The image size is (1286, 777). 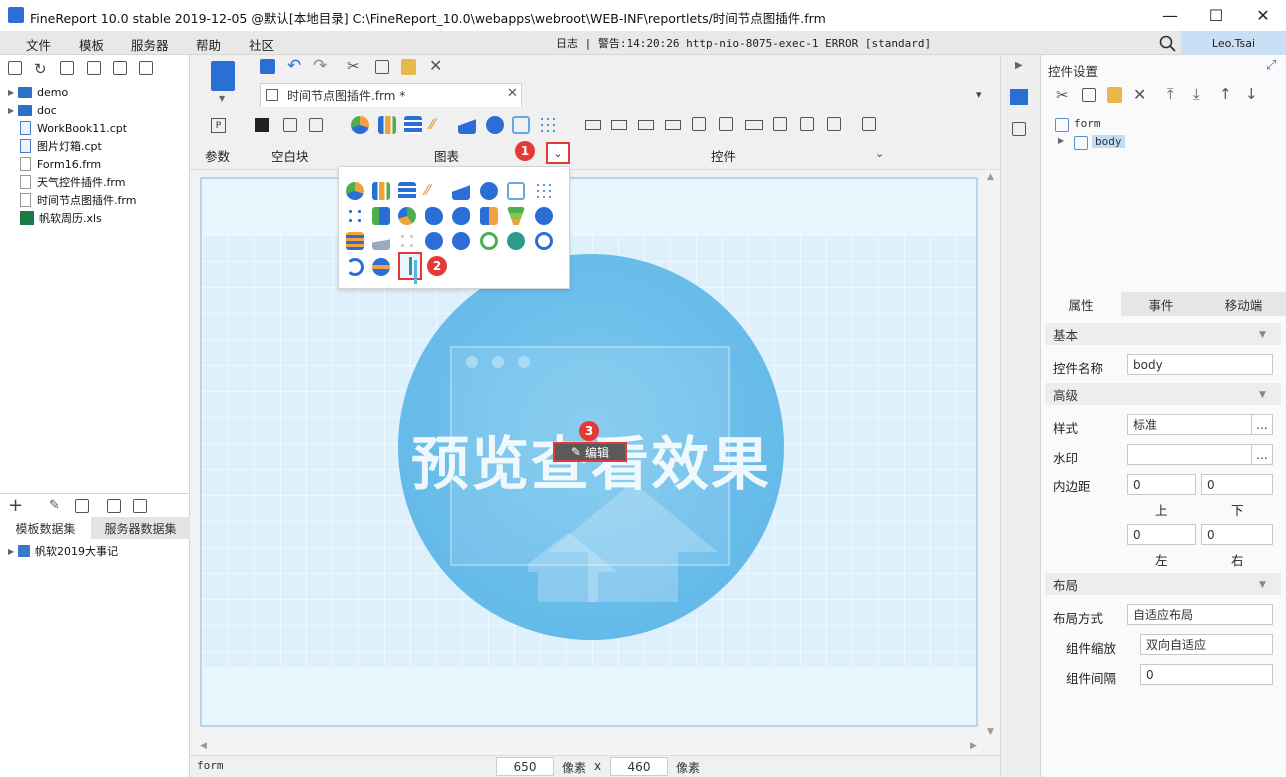 I want to click on dashboard-chart-icon, so click(x=544, y=241).